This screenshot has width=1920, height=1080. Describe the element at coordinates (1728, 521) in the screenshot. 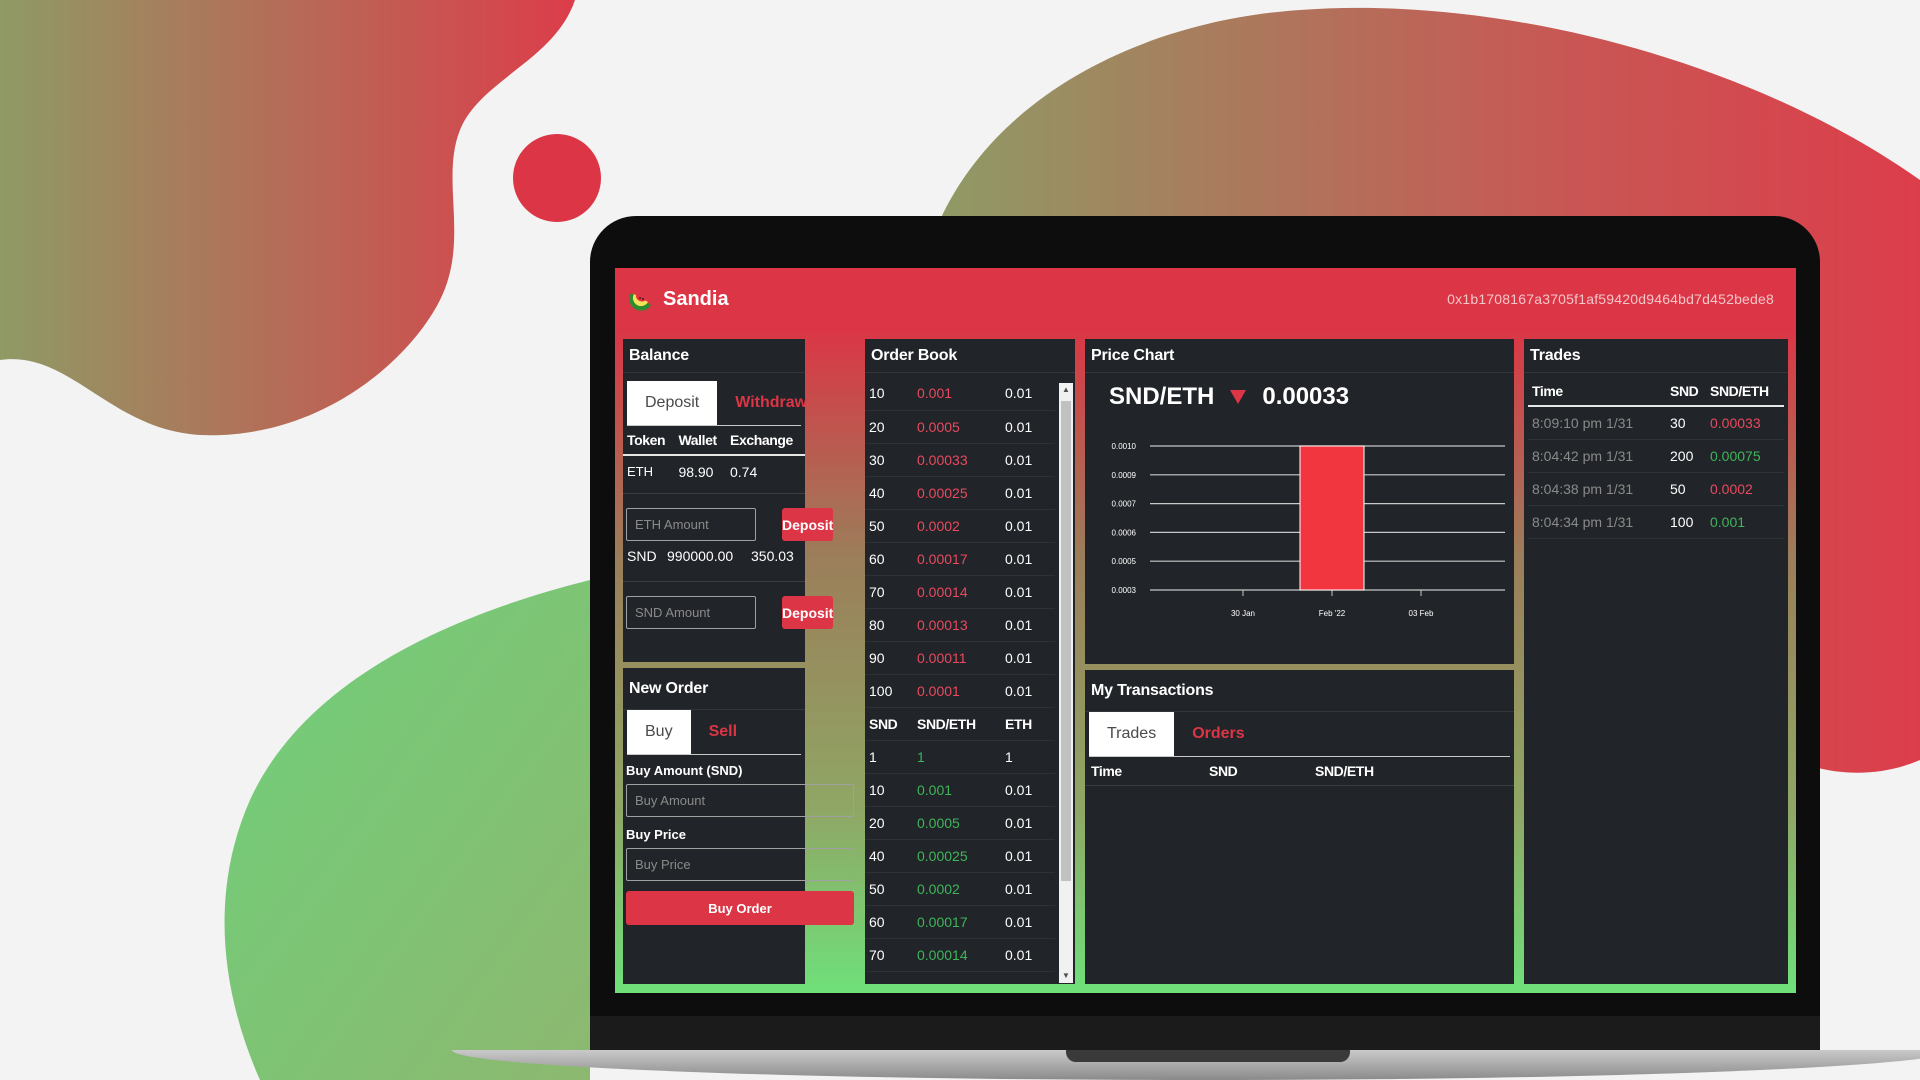

I see `trade-price: 0.001` at that location.